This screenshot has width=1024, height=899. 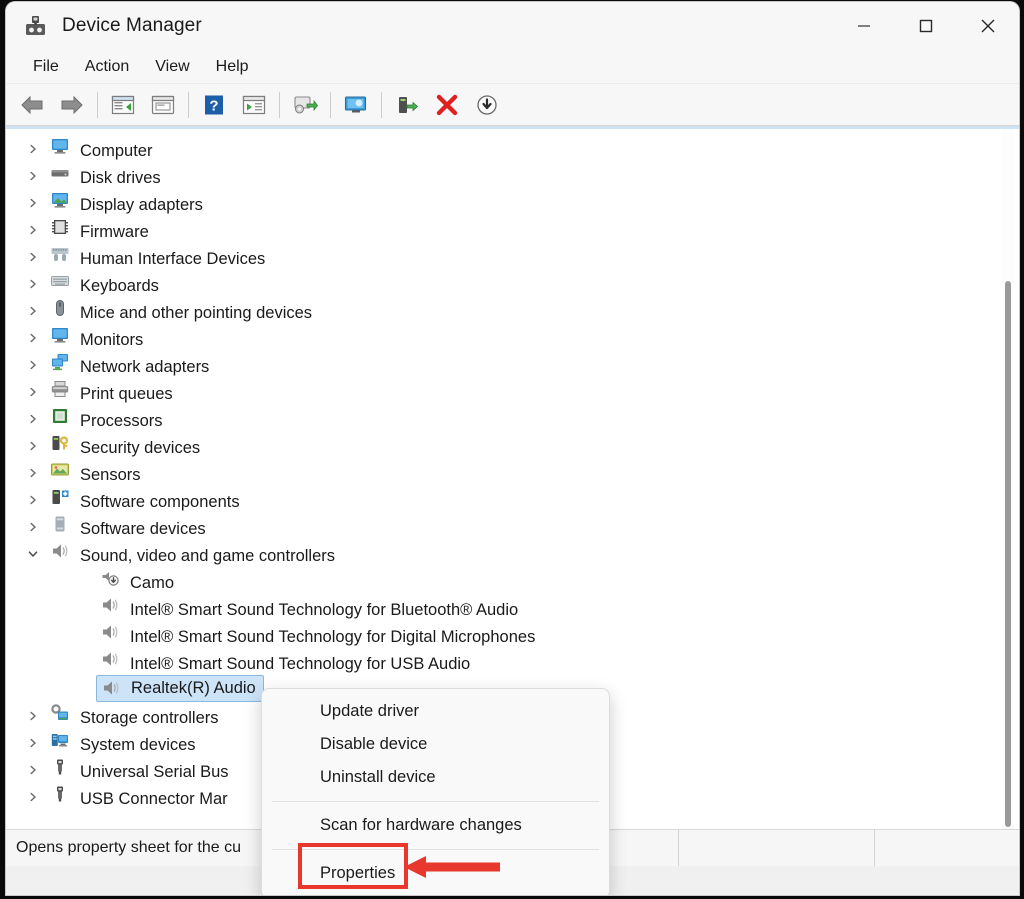 What do you see at coordinates (139, 796) in the screenshot?
I see `tree-item-content: USB Connector Mar` at bounding box center [139, 796].